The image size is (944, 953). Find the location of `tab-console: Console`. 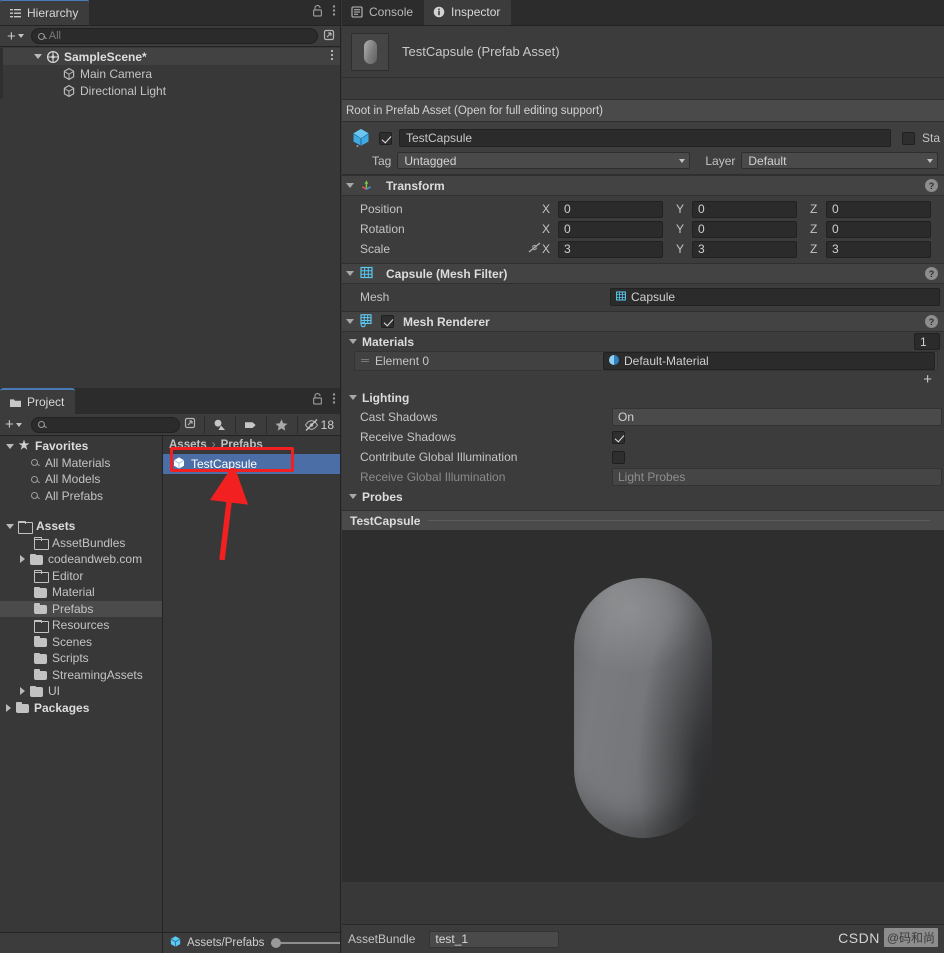

tab-console: Console is located at coordinates (383, 12).